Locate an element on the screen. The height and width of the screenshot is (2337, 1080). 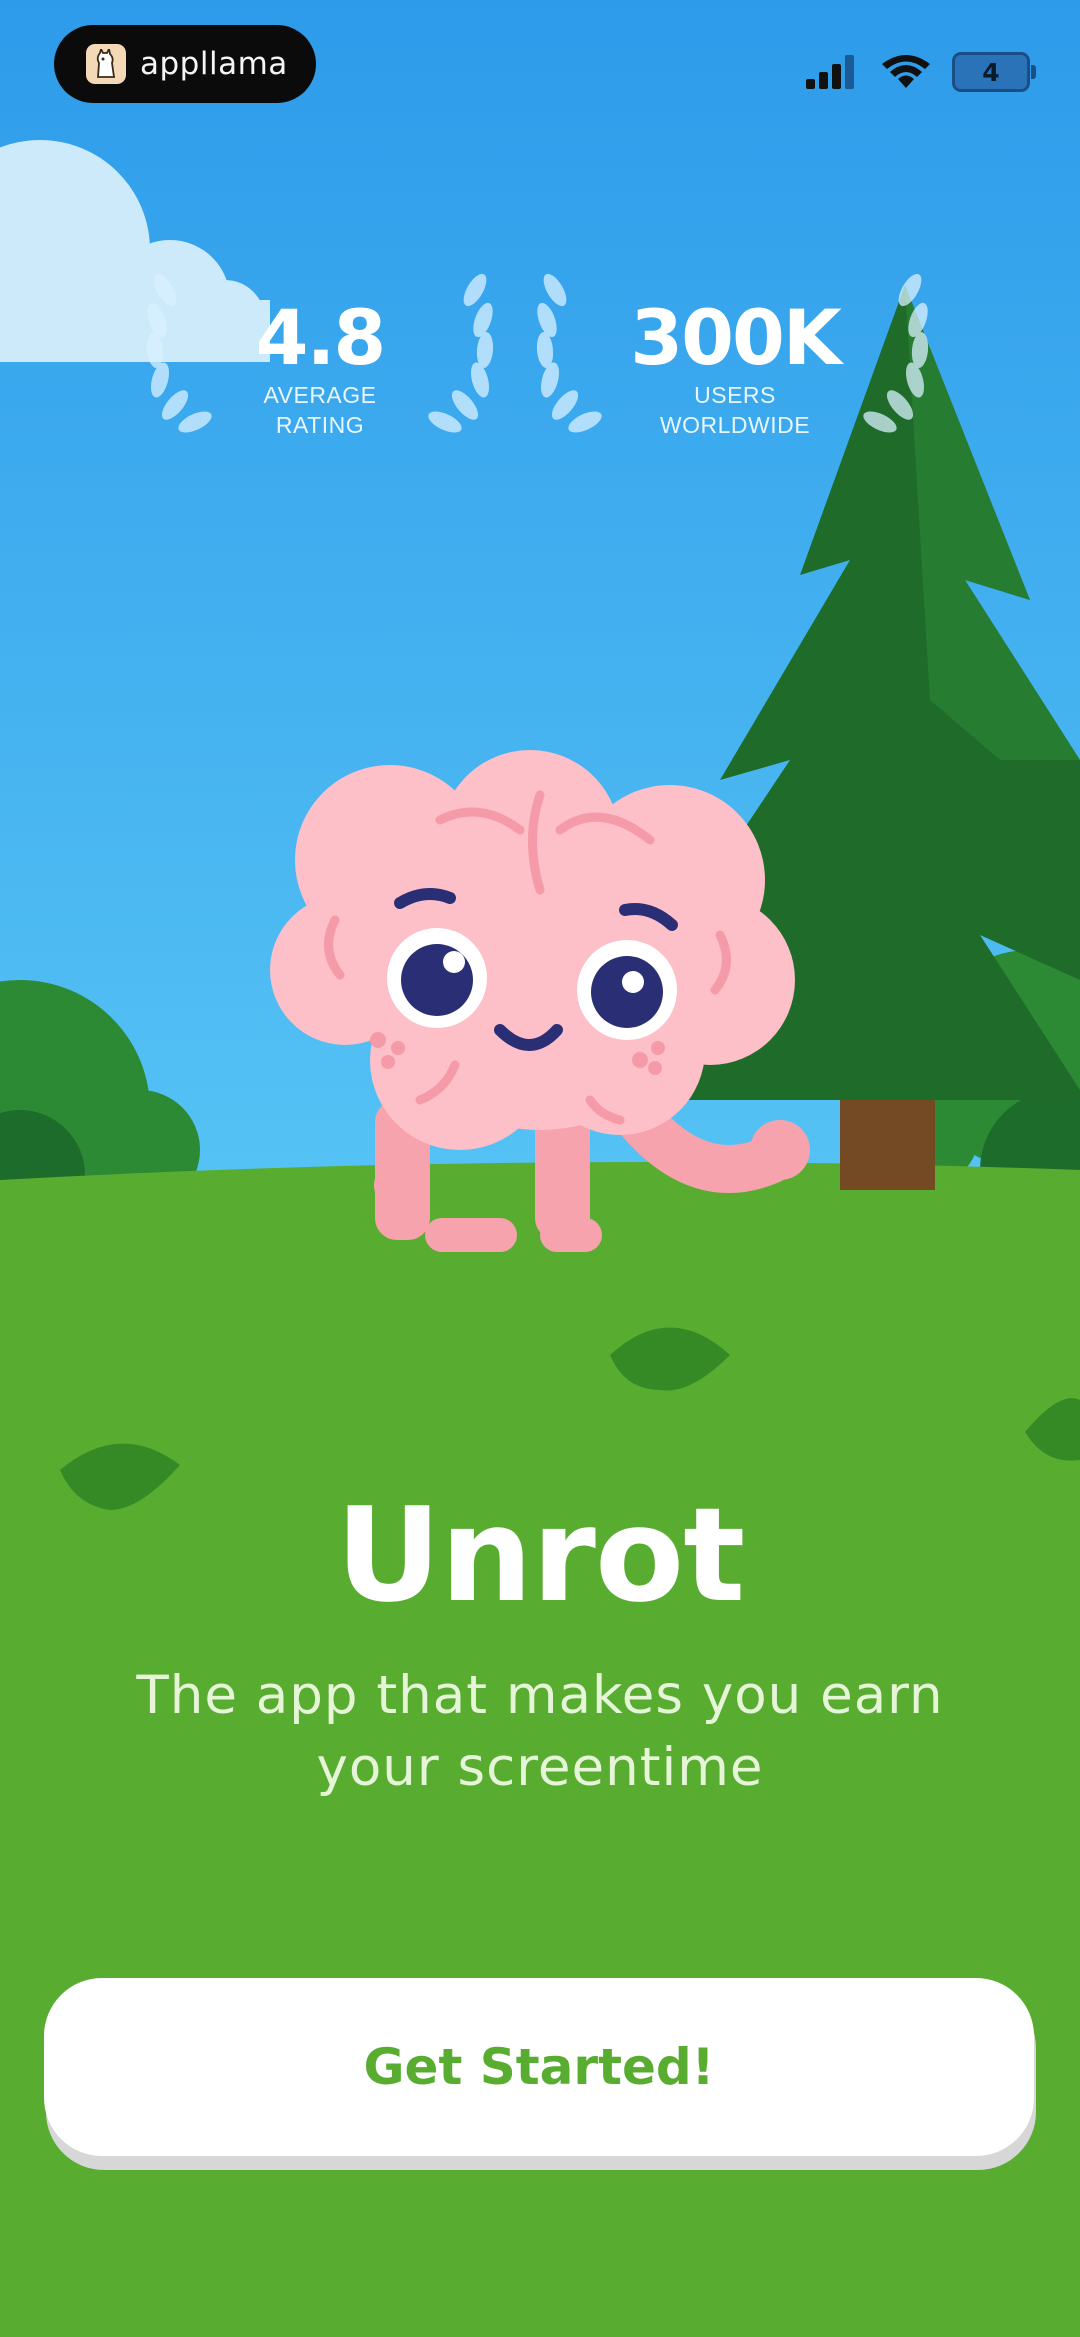
users-value: 300K is located at coordinates (736, 337).